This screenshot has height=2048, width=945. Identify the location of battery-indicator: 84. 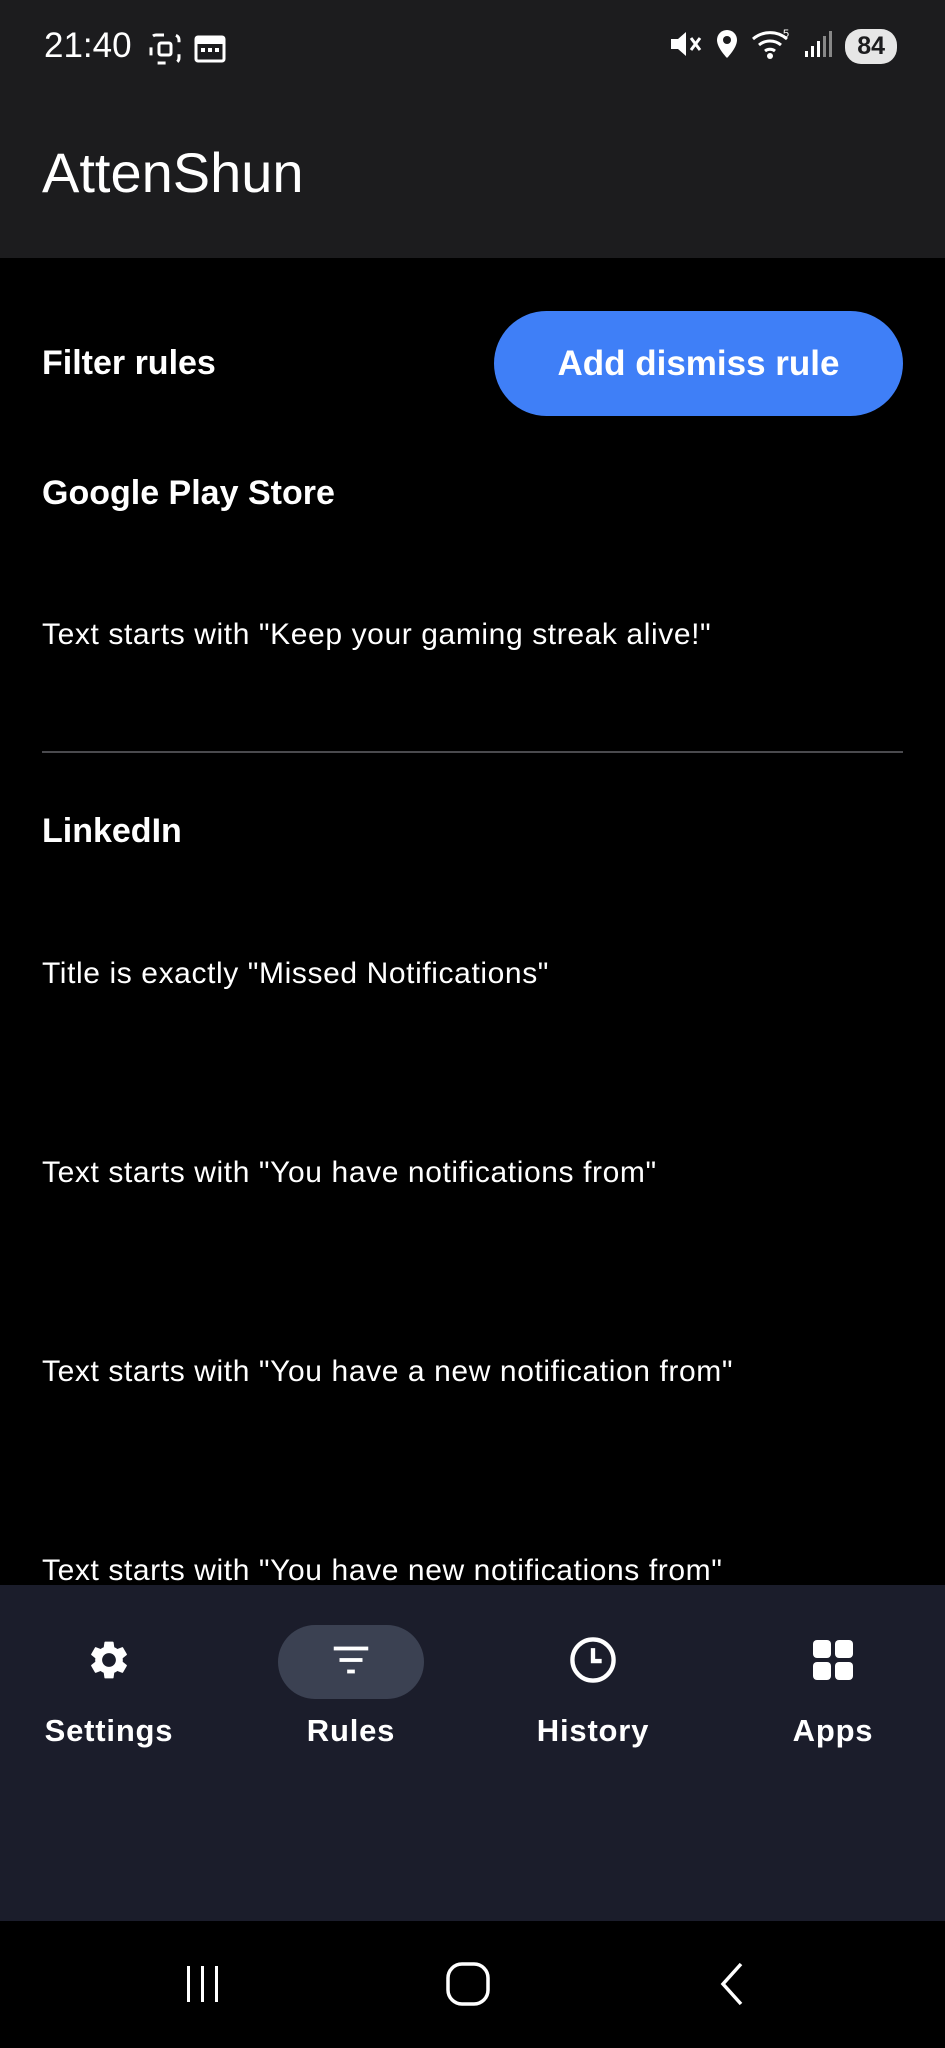
(871, 46).